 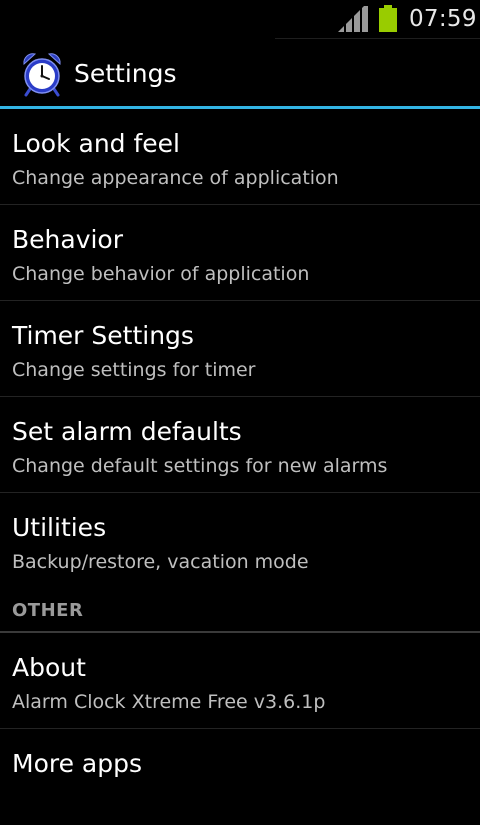 What do you see at coordinates (134, 370) in the screenshot?
I see `pref-summary: Change settings for timer` at bounding box center [134, 370].